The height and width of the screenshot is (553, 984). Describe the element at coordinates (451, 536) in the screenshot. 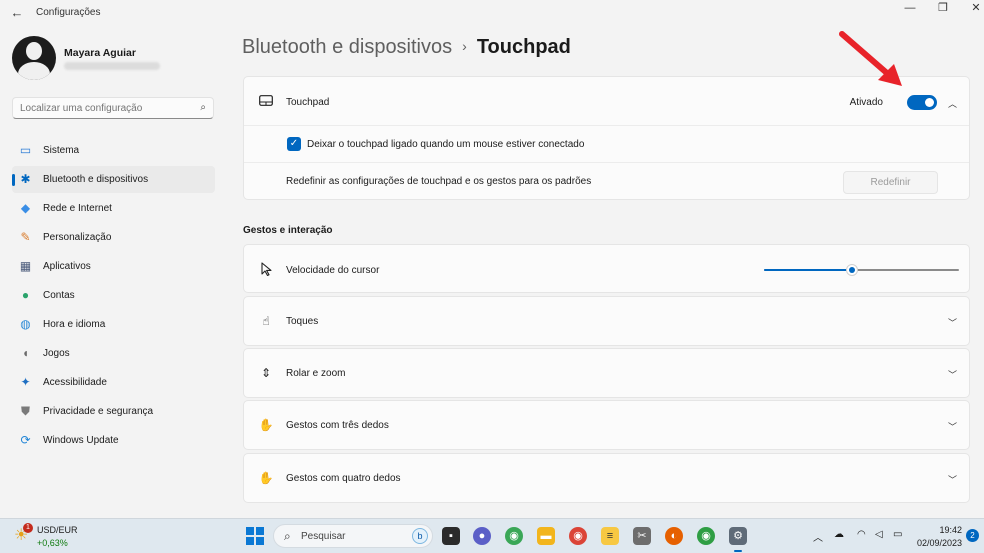

I see `task-view-icon: ▪` at that location.